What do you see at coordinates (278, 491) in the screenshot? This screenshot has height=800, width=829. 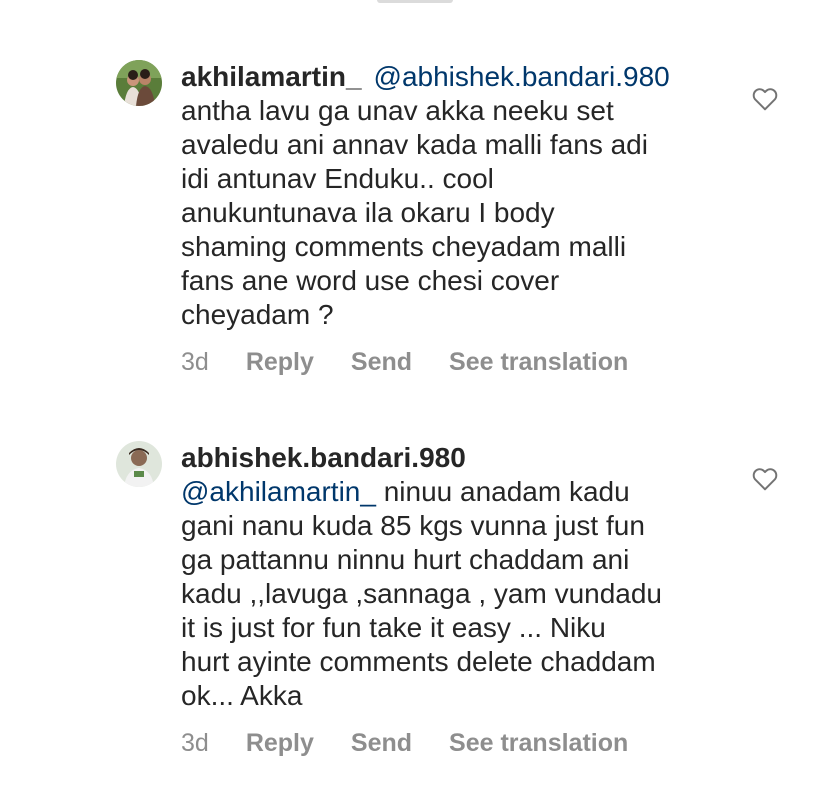 I see `comment-mention: @akhilamartin_` at bounding box center [278, 491].